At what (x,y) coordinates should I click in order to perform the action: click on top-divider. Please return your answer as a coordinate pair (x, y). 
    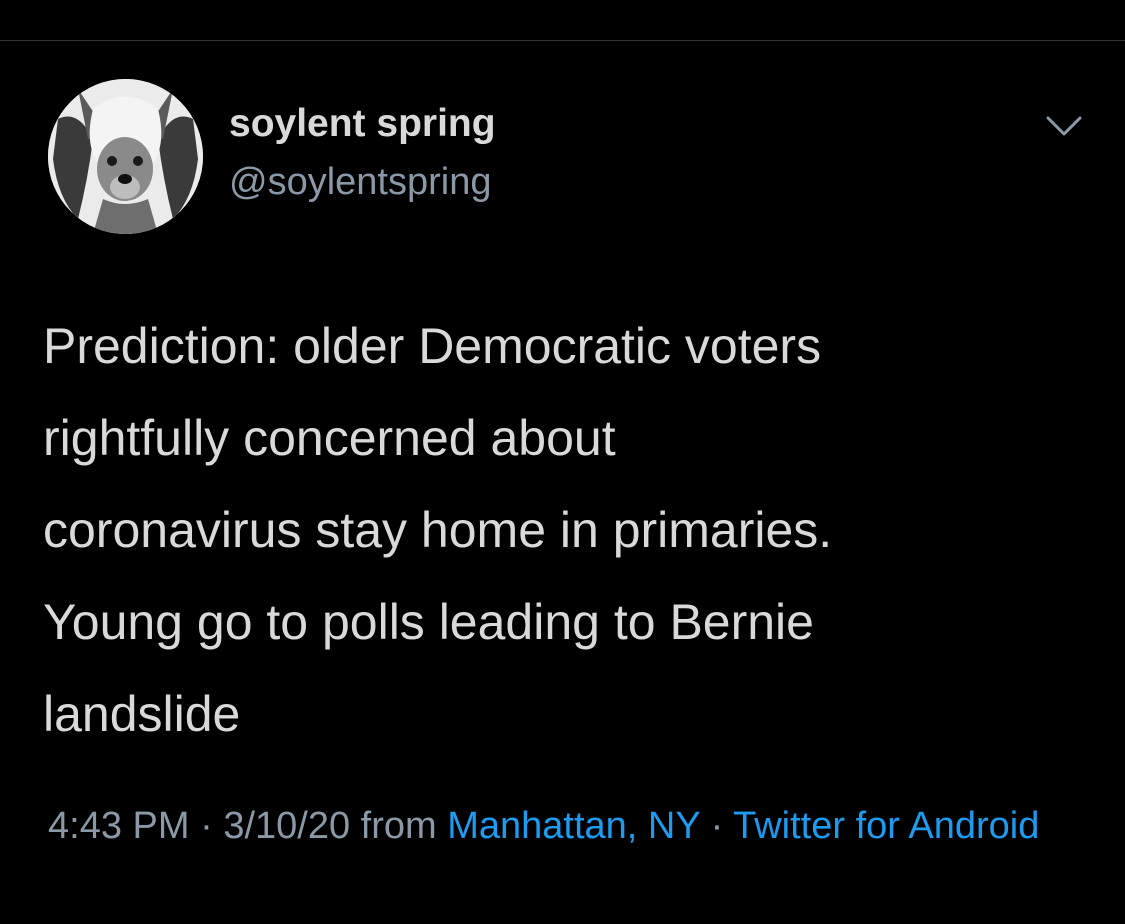
    Looking at the image, I should click on (562, 40).